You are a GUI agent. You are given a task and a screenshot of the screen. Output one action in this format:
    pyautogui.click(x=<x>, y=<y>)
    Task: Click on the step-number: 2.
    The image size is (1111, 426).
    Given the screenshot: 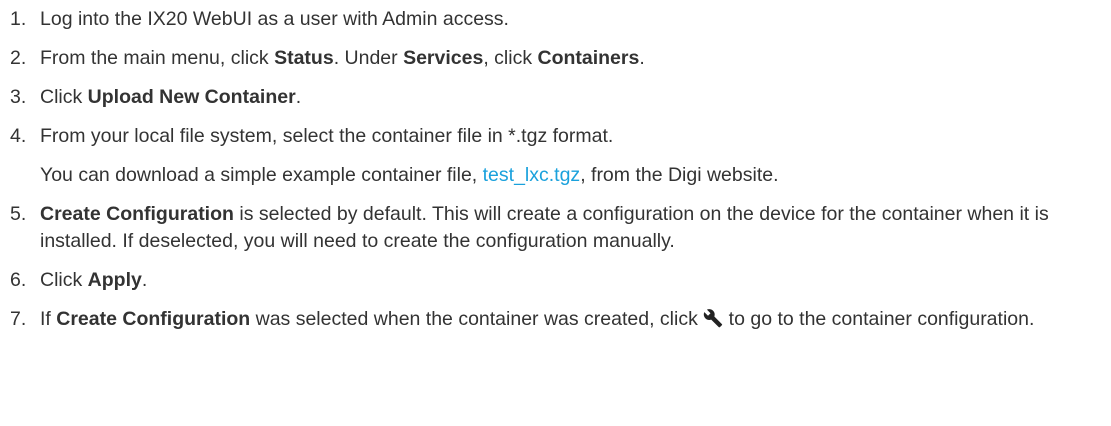 What is the action you would take?
    pyautogui.click(x=18, y=58)
    